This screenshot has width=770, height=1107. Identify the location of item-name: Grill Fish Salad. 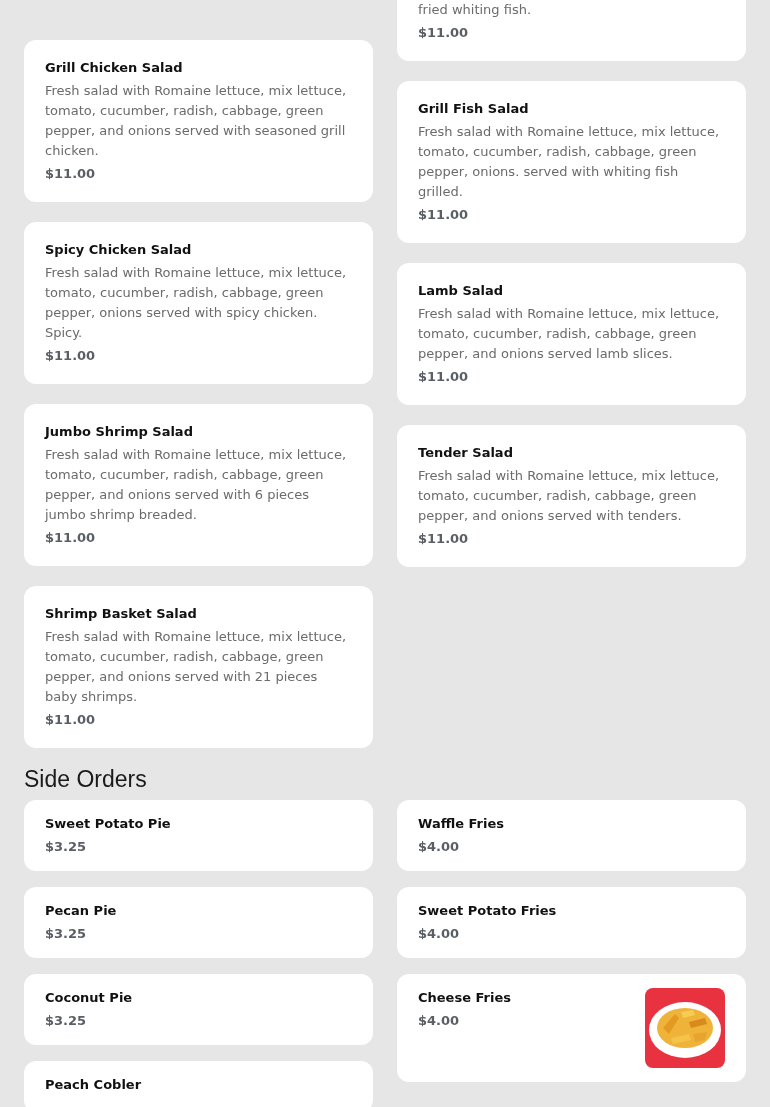
(474, 109).